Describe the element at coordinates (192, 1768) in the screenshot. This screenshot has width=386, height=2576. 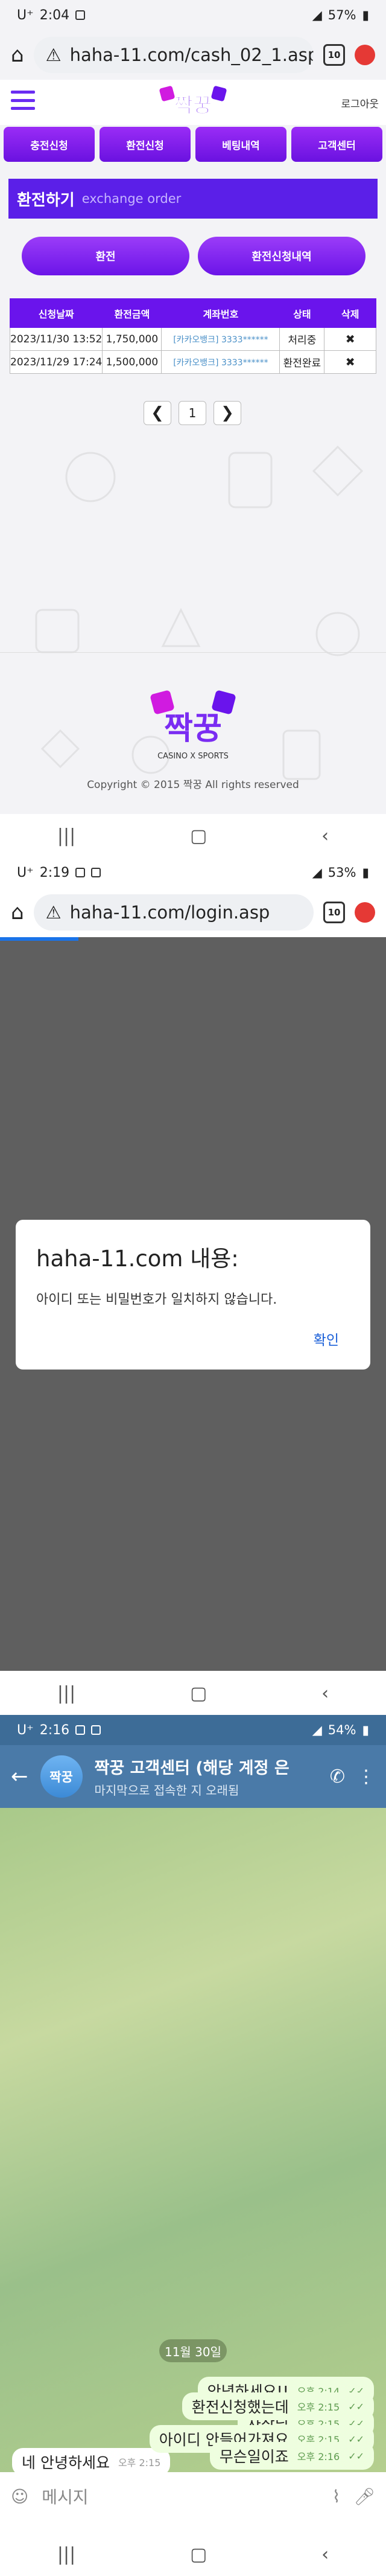
I see `chat-title: 짝꿍 고객센터 (해당 계정 은` at that location.